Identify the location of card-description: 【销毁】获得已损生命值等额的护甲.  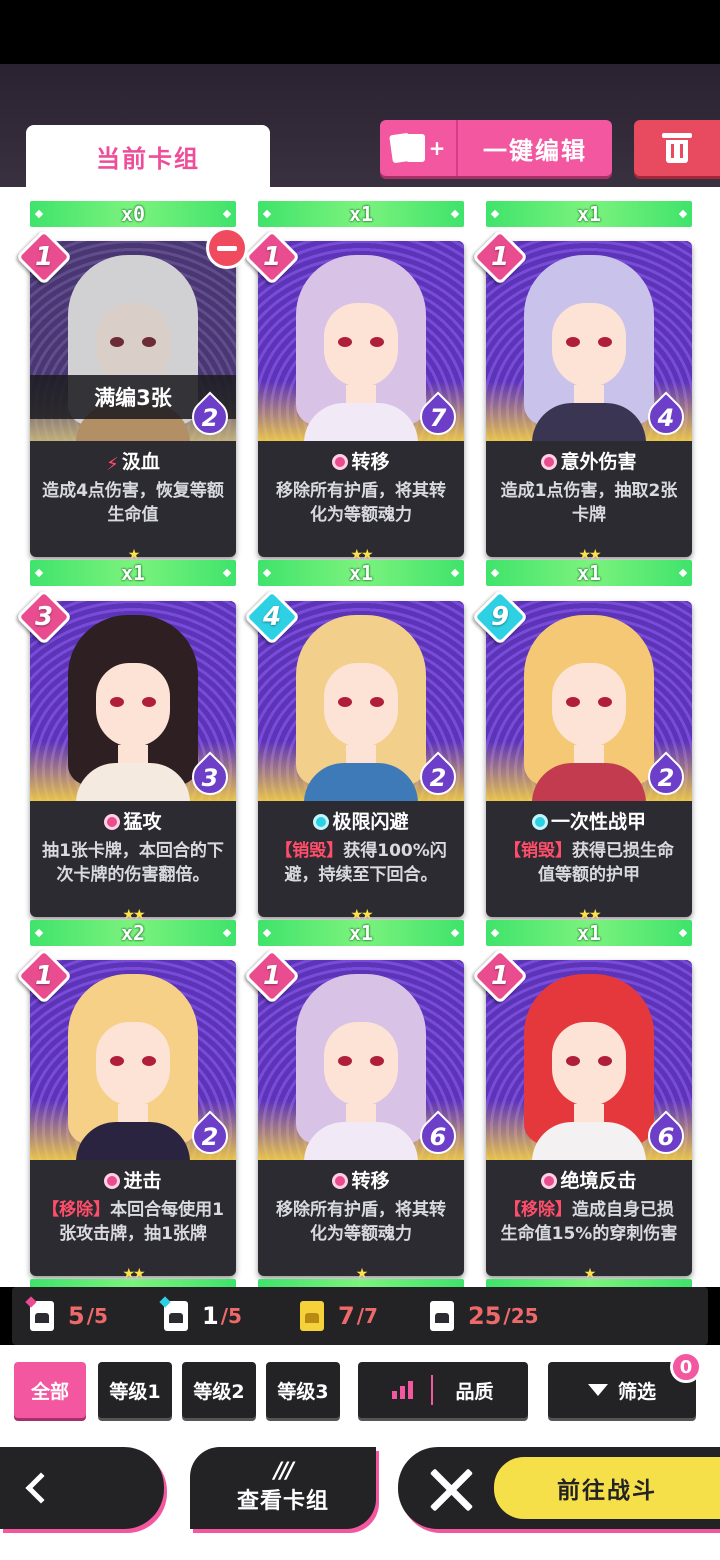
(589, 863).